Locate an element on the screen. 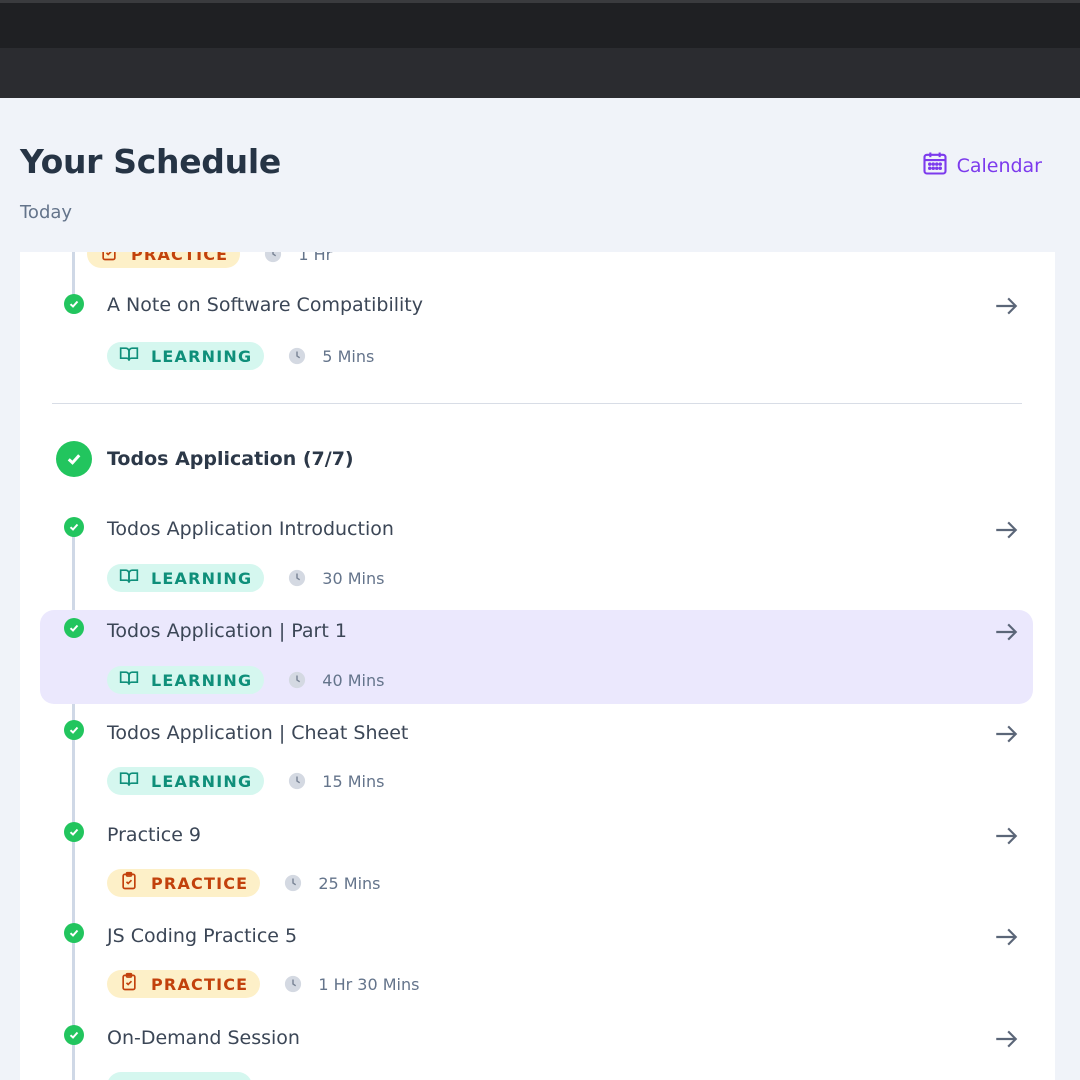 Image resolution: width=1080 pixels, height=1080 pixels. item-title: A Note on Software Compatibility is located at coordinates (265, 305).